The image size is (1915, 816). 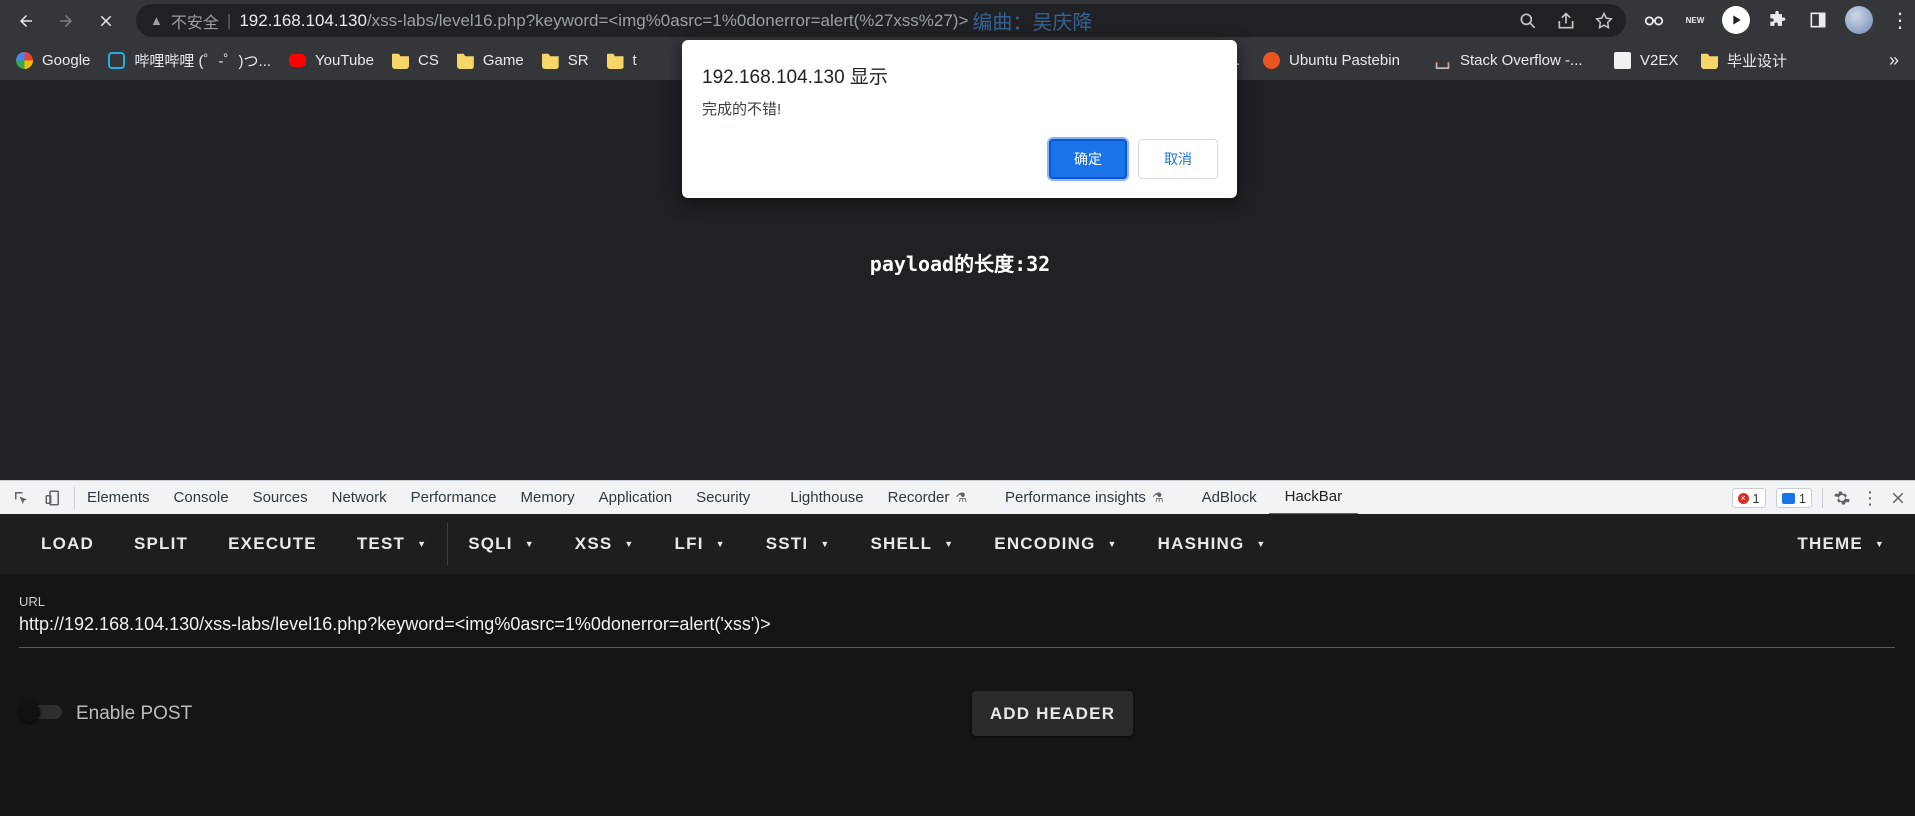 I want to click on tab-adblock: AdBlock, so click(x=1229, y=498).